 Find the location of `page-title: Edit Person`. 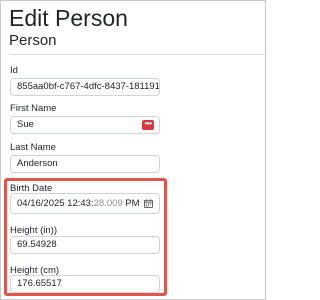

page-title: Edit Person is located at coordinates (68, 18).